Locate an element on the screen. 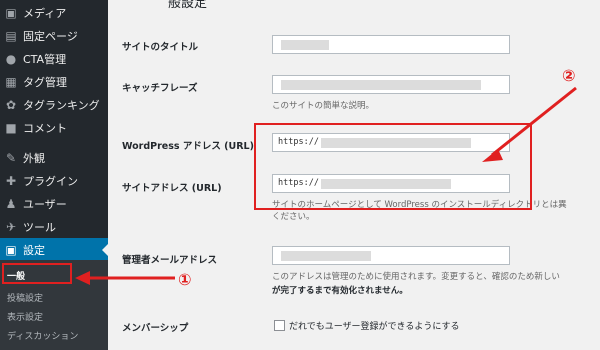  arrowhead-general is located at coordinates (82, 278).